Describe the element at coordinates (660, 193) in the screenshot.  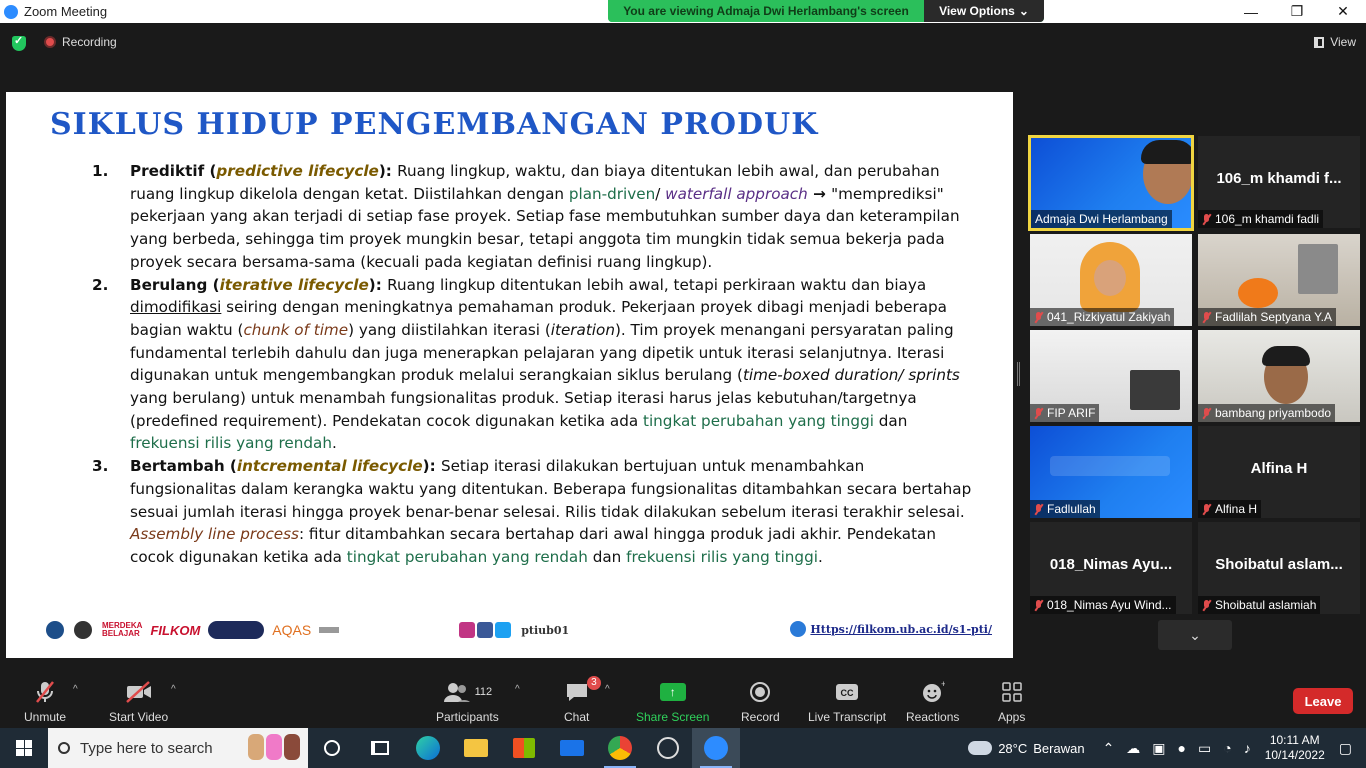
I see `item-text: /` at that location.